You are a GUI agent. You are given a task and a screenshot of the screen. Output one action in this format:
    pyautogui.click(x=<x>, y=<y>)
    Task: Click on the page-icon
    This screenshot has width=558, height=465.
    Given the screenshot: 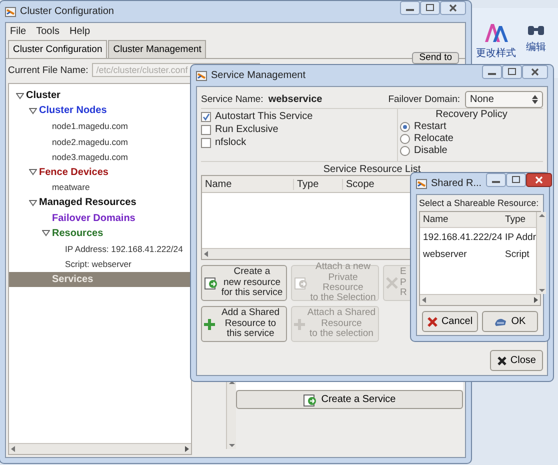 What is the action you would take?
    pyautogui.click(x=301, y=283)
    